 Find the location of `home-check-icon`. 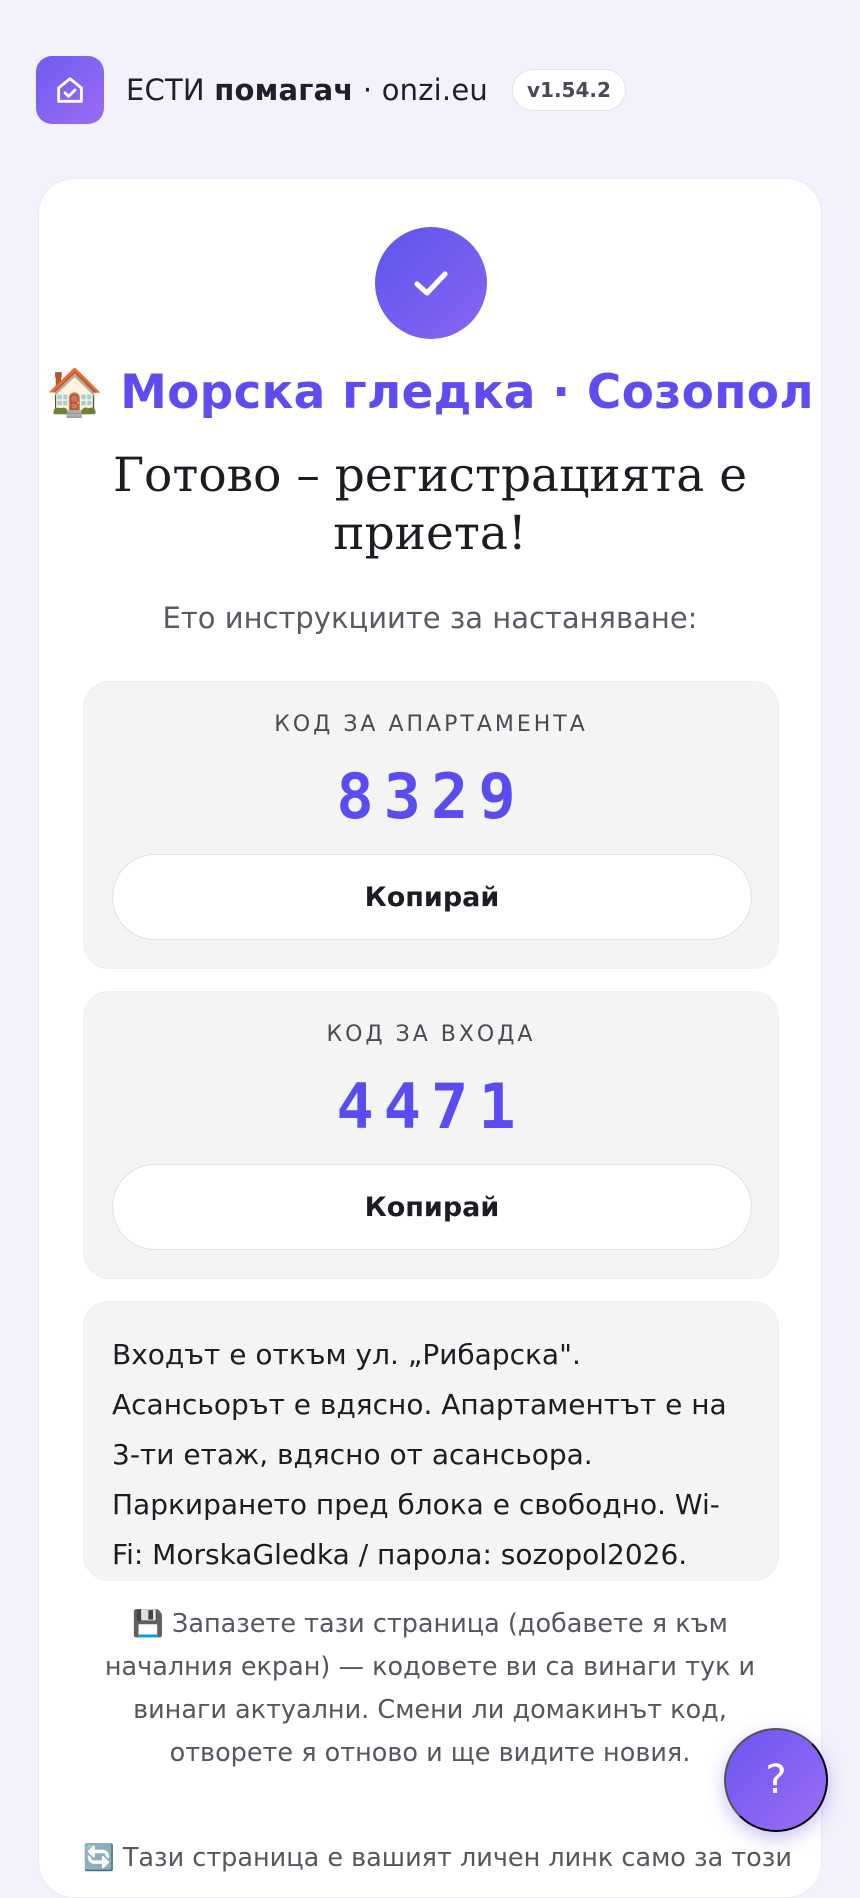

home-check-icon is located at coordinates (70, 90).